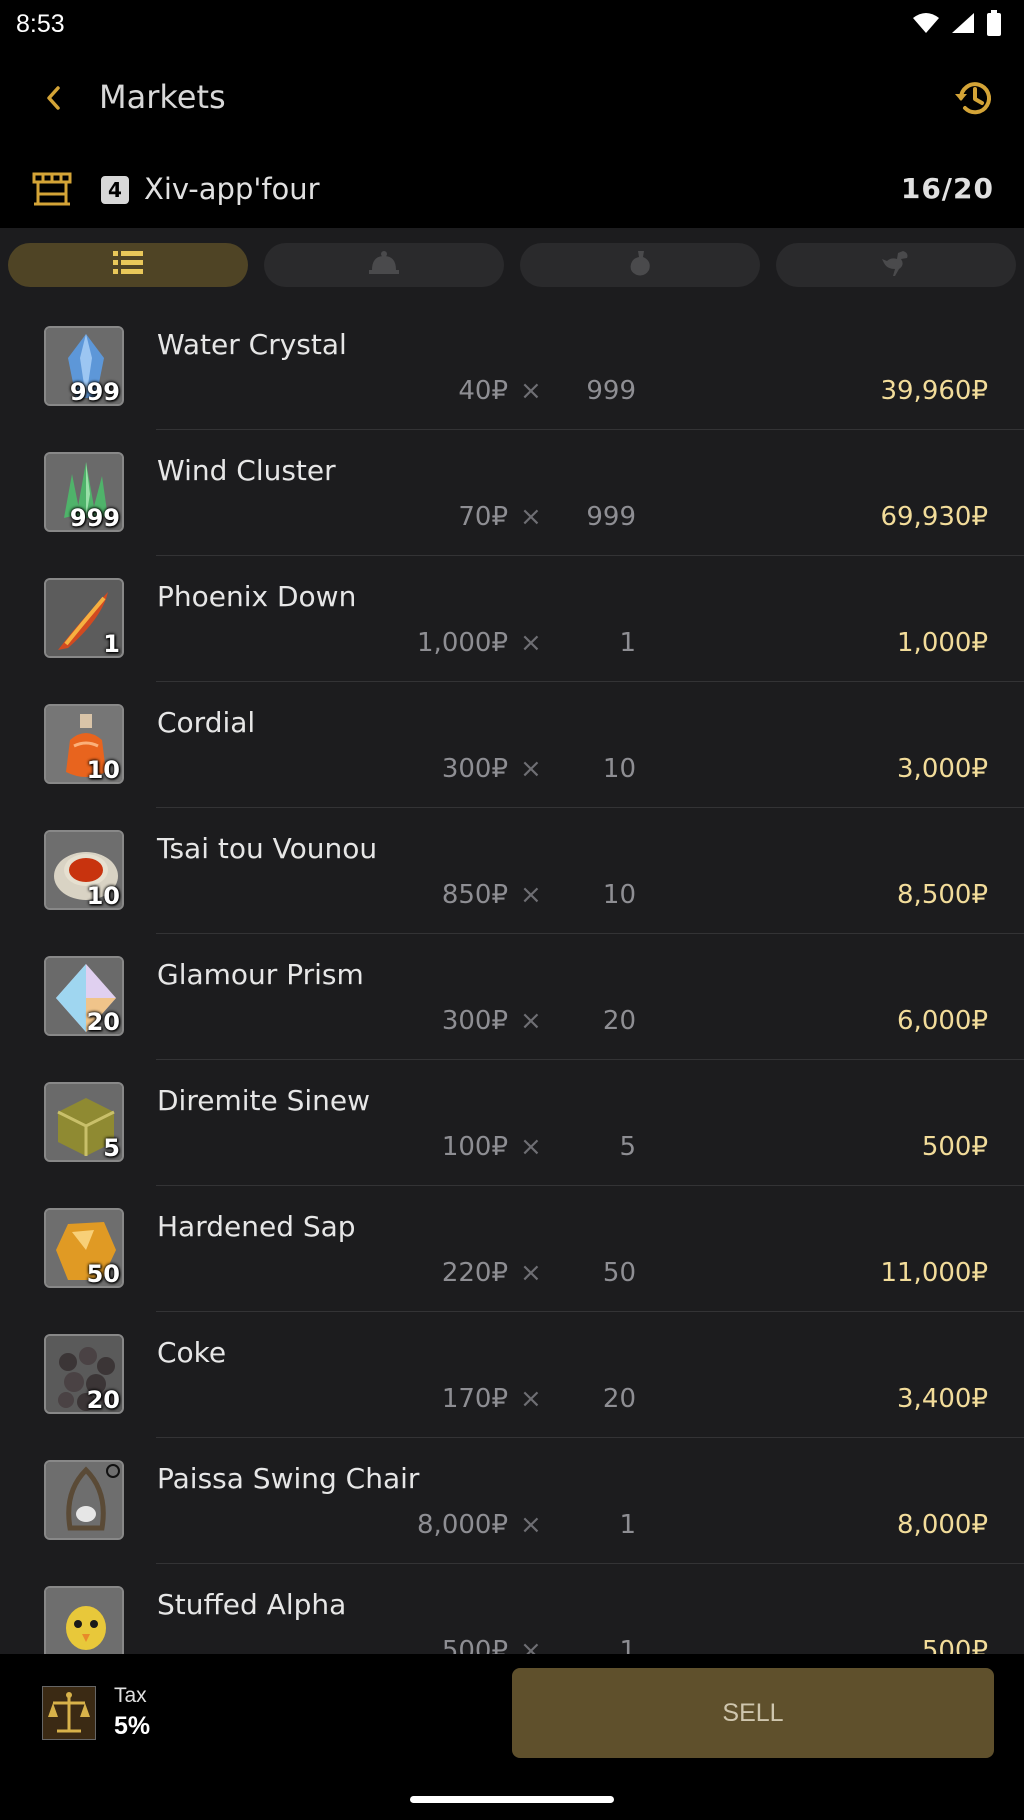 The image size is (1024, 1820). Describe the element at coordinates (288, 1478) in the screenshot. I see `item-name: Paissa Swing Chair` at that location.